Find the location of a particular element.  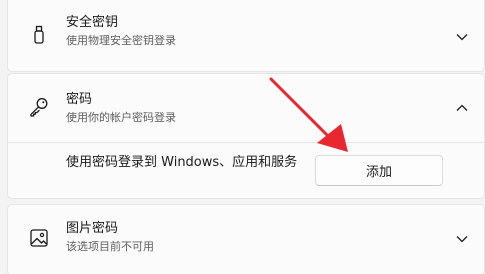

chevron-up-icon is located at coordinates (462, 108).